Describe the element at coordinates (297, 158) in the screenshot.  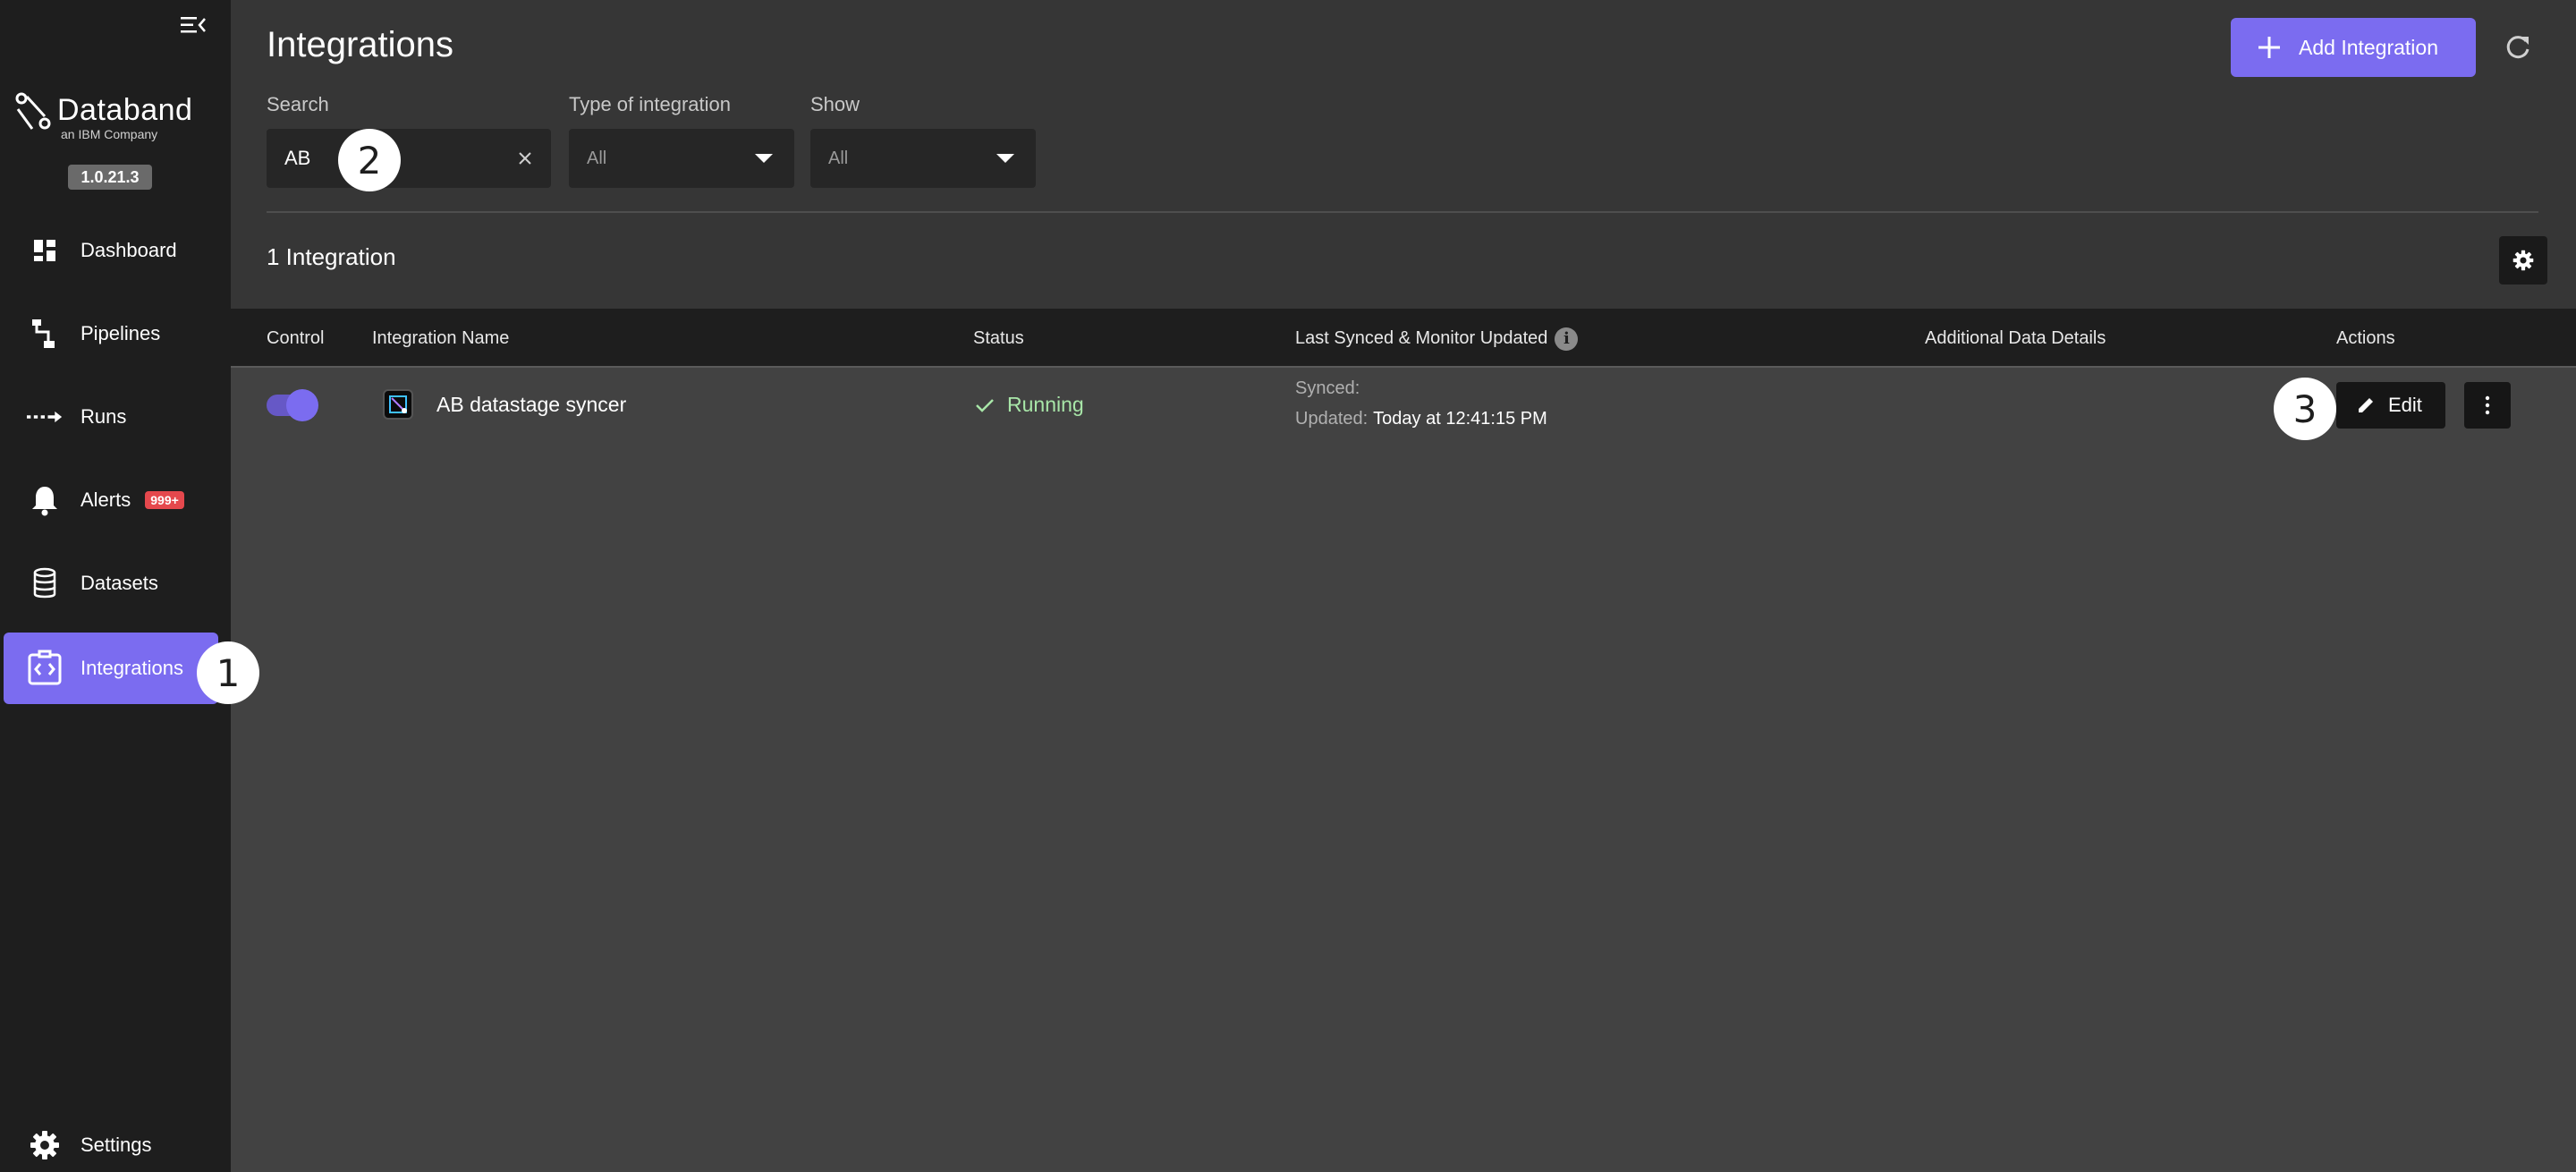
I see `search-input-value: AB` at that location.